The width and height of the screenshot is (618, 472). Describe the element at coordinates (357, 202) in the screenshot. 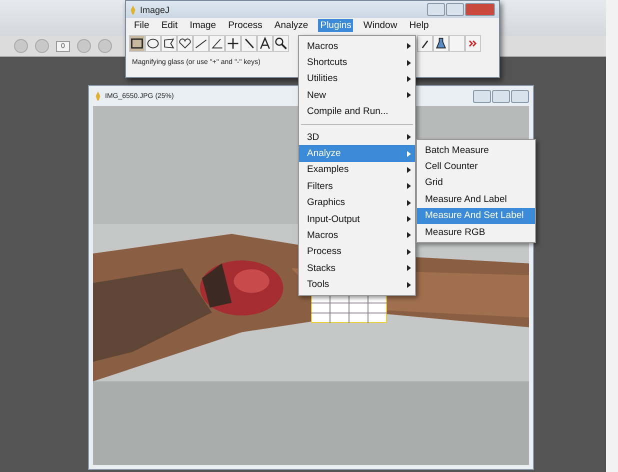

I see `menu-item: Graphics` at that location.